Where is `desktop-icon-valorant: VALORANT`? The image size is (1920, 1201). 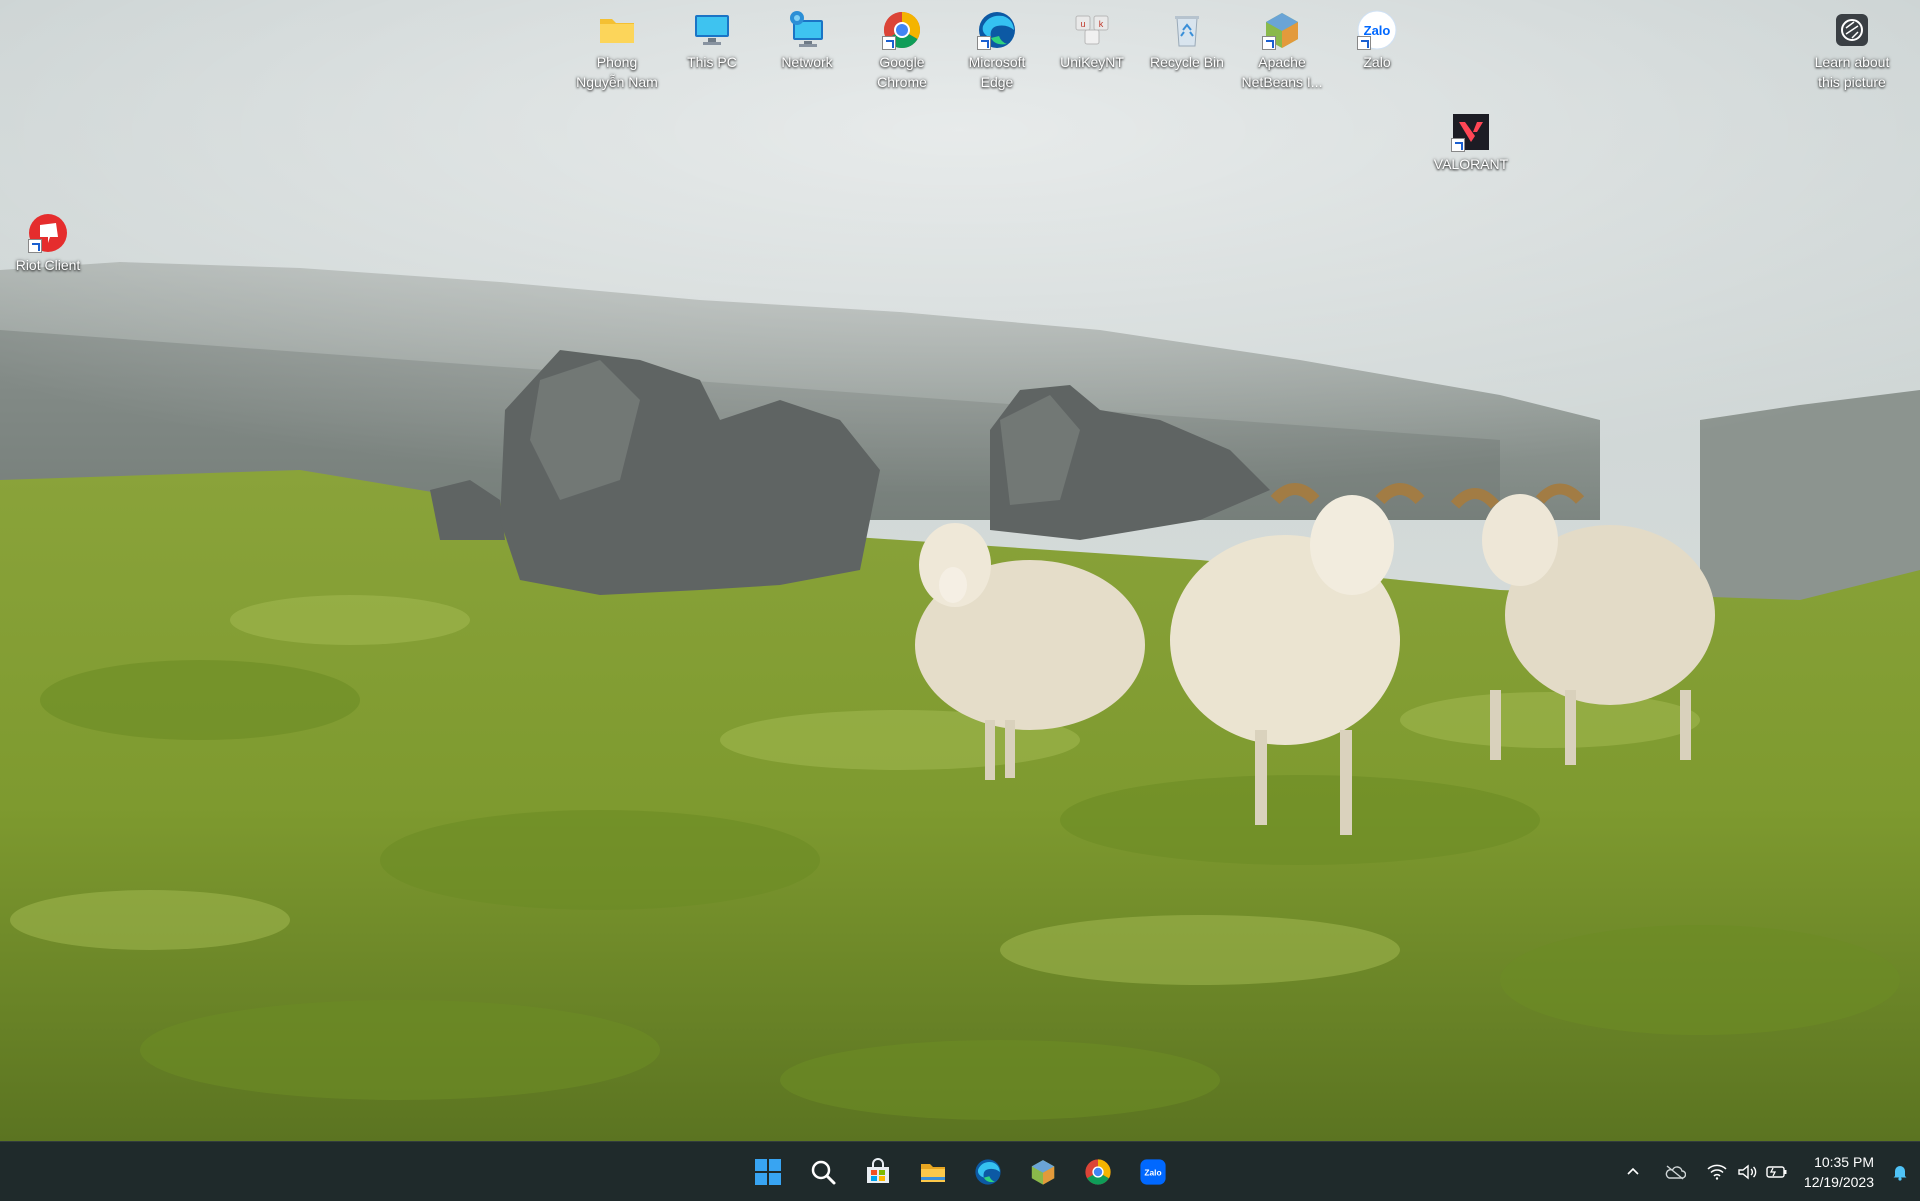 desktop-icon-valorant: VALORANT is located at coordinates (1471, 140).